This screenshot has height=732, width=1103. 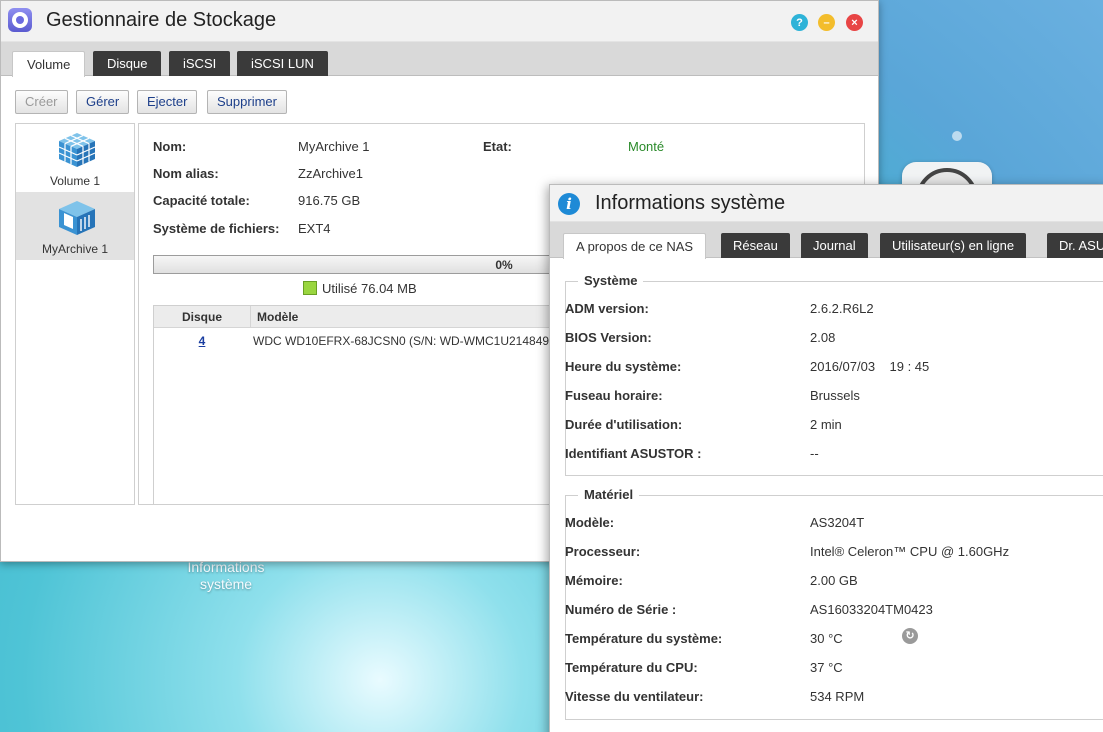 What do you see at coordinates (623, 366) in the screenshot?
I see `info-key: Heure du système:` at bounding box center [623, 366].